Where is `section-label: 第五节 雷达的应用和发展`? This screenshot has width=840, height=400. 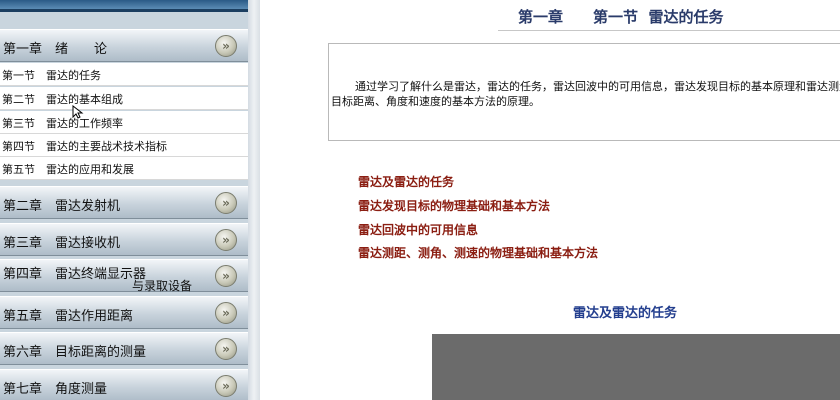 section-label: 第五节 雷达的应用和发展 is located at coordinates (68, 169).